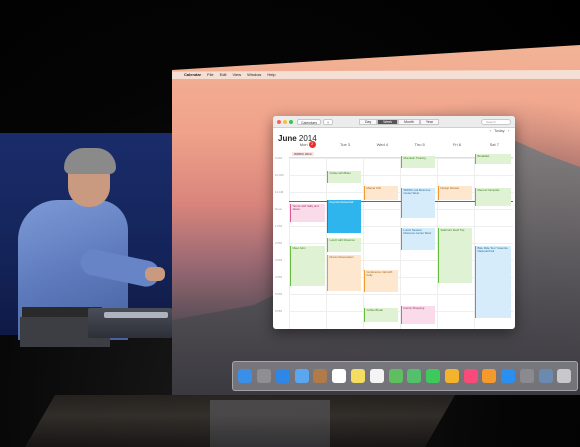 Image resolution: width=580 pixels, height=447 pixels. Describe the element at coordinates (282, 376) in the screenshot. I see `safari-icon` at that location.